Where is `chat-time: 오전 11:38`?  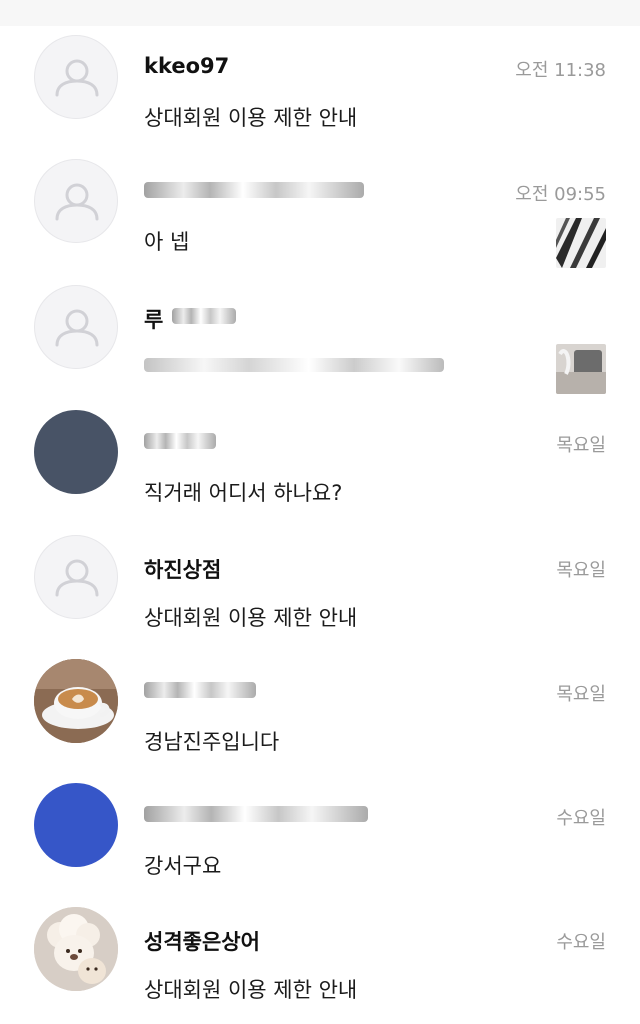
chat-time: 오전 11:38 is located at coordinates (560, 70).